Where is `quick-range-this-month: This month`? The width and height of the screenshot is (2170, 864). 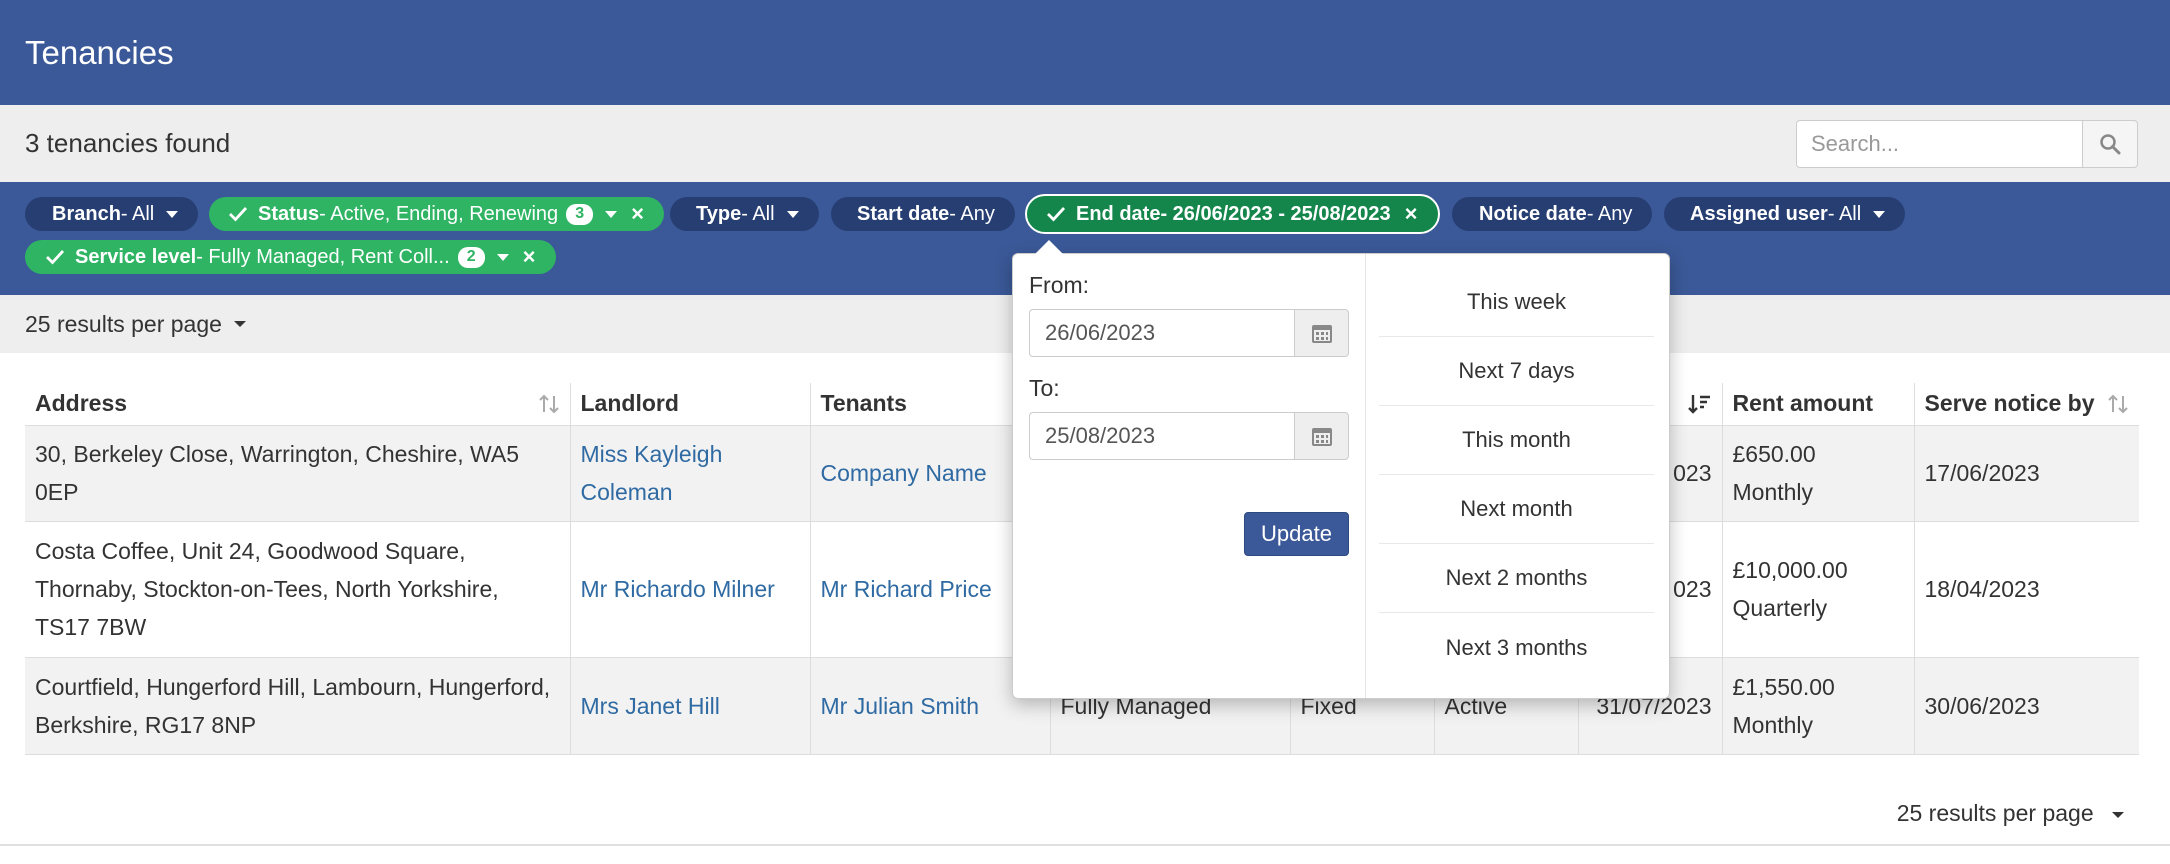
quick-range-this-month: This month is located at coordinates (1516, 440).